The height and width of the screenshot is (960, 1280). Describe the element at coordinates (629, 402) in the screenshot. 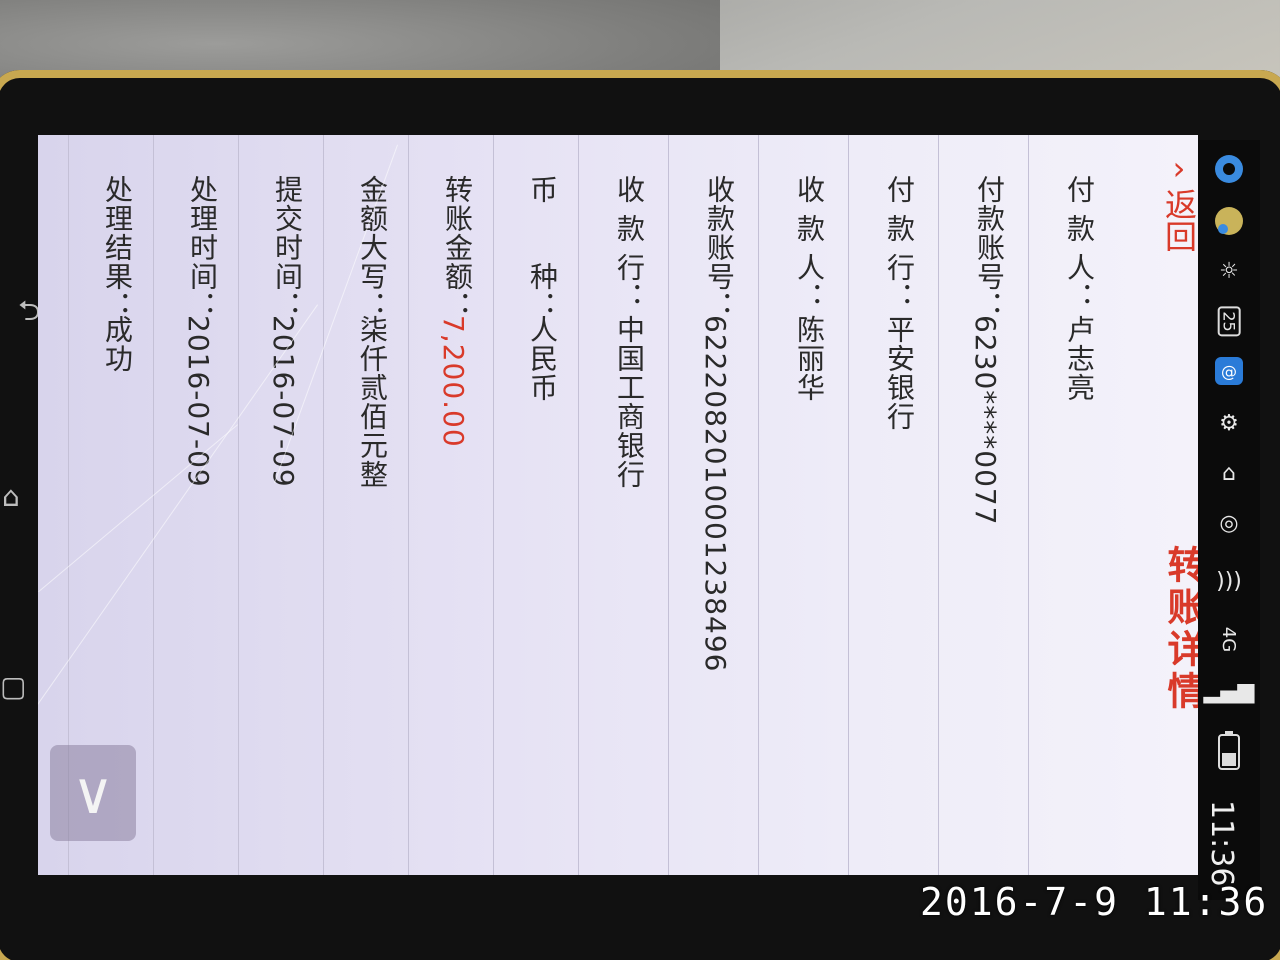

I see `row-value: 中国工商银行` at that location.